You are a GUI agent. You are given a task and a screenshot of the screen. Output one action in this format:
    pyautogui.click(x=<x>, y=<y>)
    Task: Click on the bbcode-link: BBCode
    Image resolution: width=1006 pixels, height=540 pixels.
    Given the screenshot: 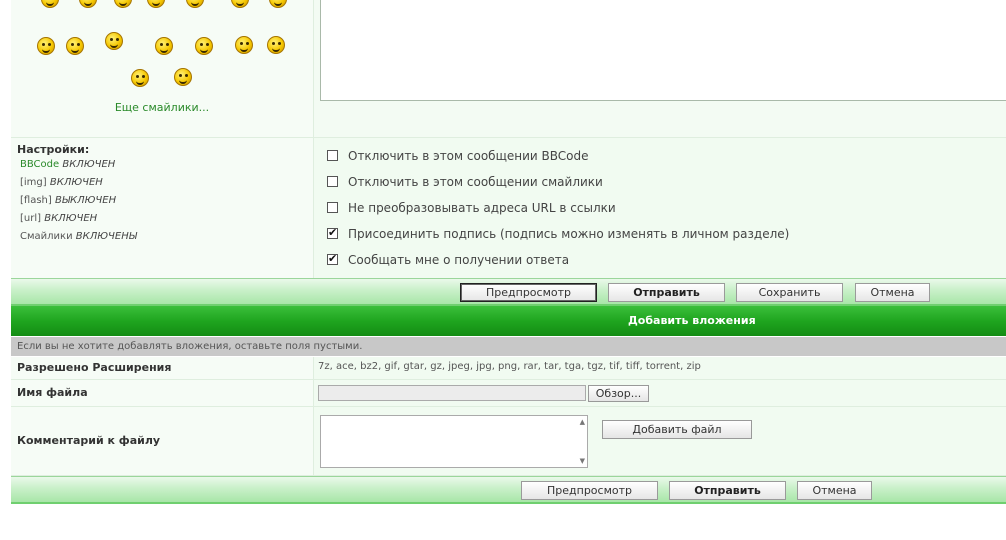 What is the action you would take?
    pyautogui.click(x=39, y=164)
    